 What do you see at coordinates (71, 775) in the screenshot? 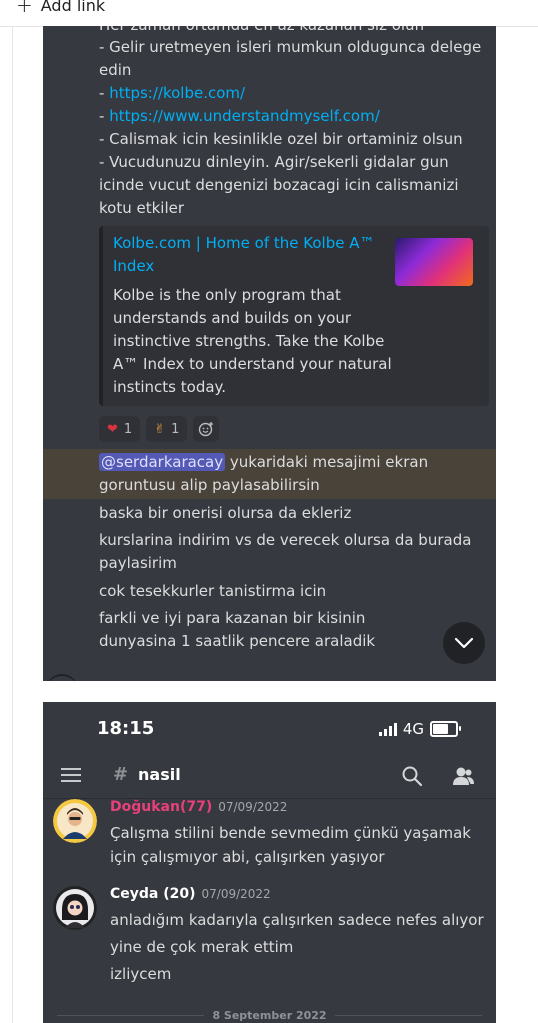
I see `menu-icon` at bounding box center [71, 775].